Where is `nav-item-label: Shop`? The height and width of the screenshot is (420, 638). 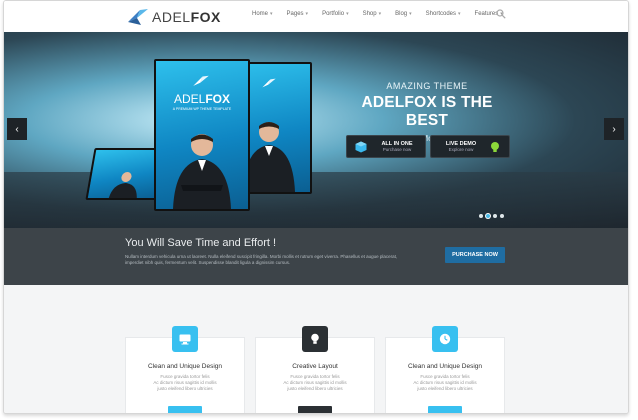 nav-item-label: Shop is located at coordinates (369, 14).